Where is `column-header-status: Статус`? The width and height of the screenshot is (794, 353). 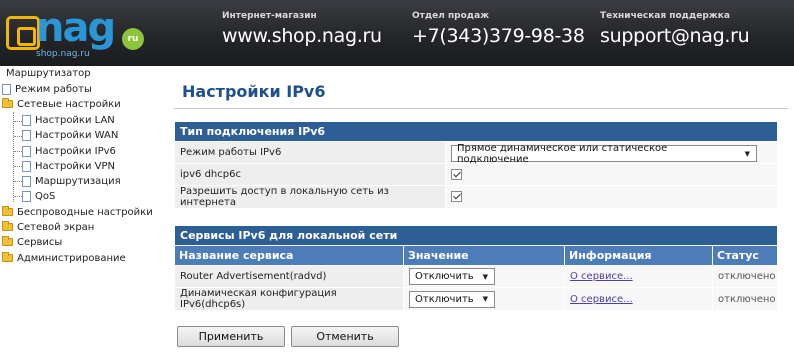
column-header-status: Статус is located at coordinates (745, 255).